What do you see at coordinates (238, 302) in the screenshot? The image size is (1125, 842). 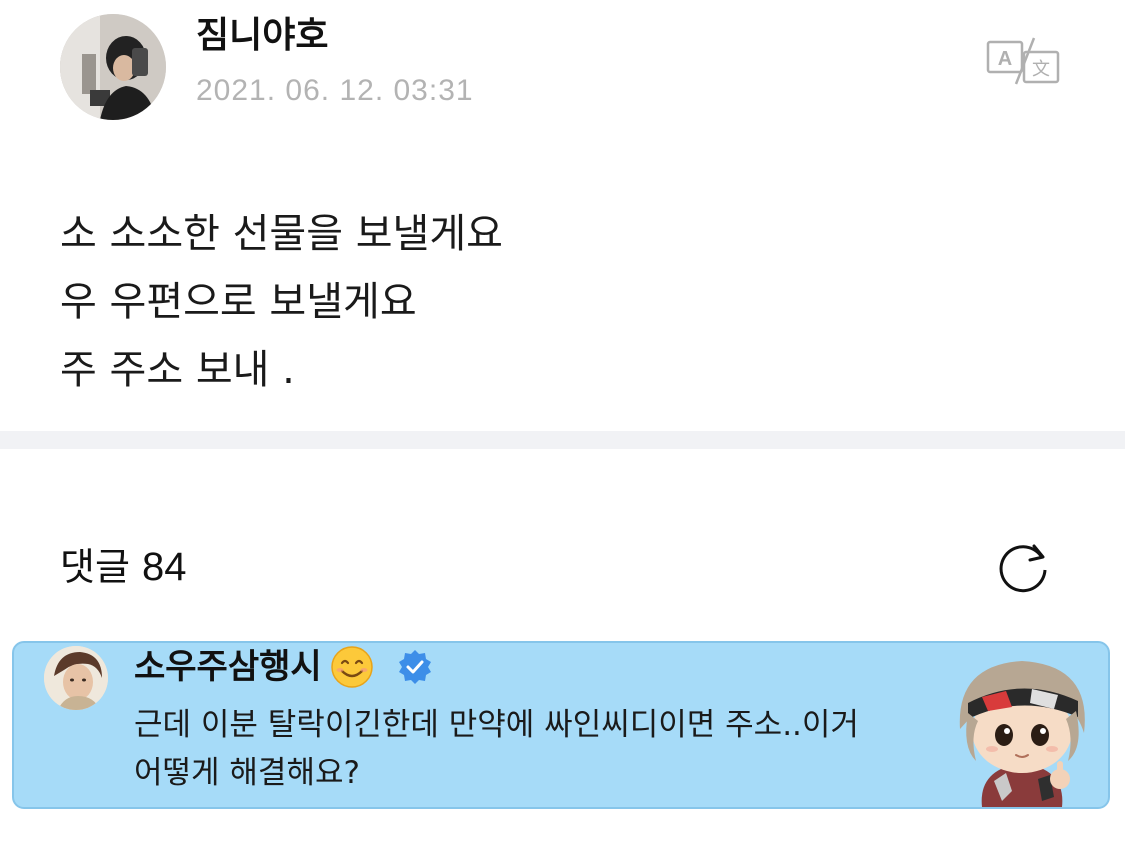 I see `post-line: 우 우편으로 보낼게요` at bounding box center [238, 302].